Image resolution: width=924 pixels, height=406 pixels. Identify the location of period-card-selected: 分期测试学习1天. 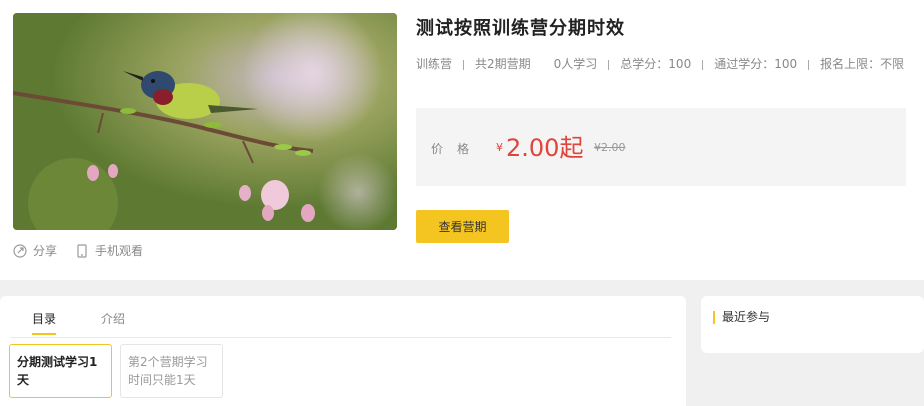
(60, 371).